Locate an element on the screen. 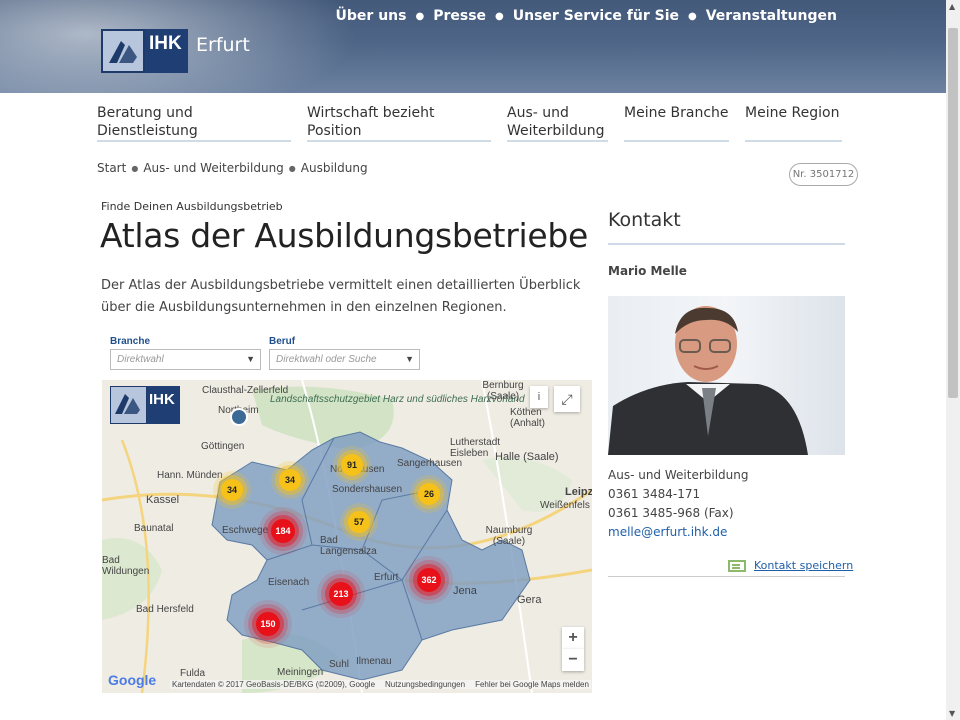  info-icon: i is located at coordinates (539, 397).